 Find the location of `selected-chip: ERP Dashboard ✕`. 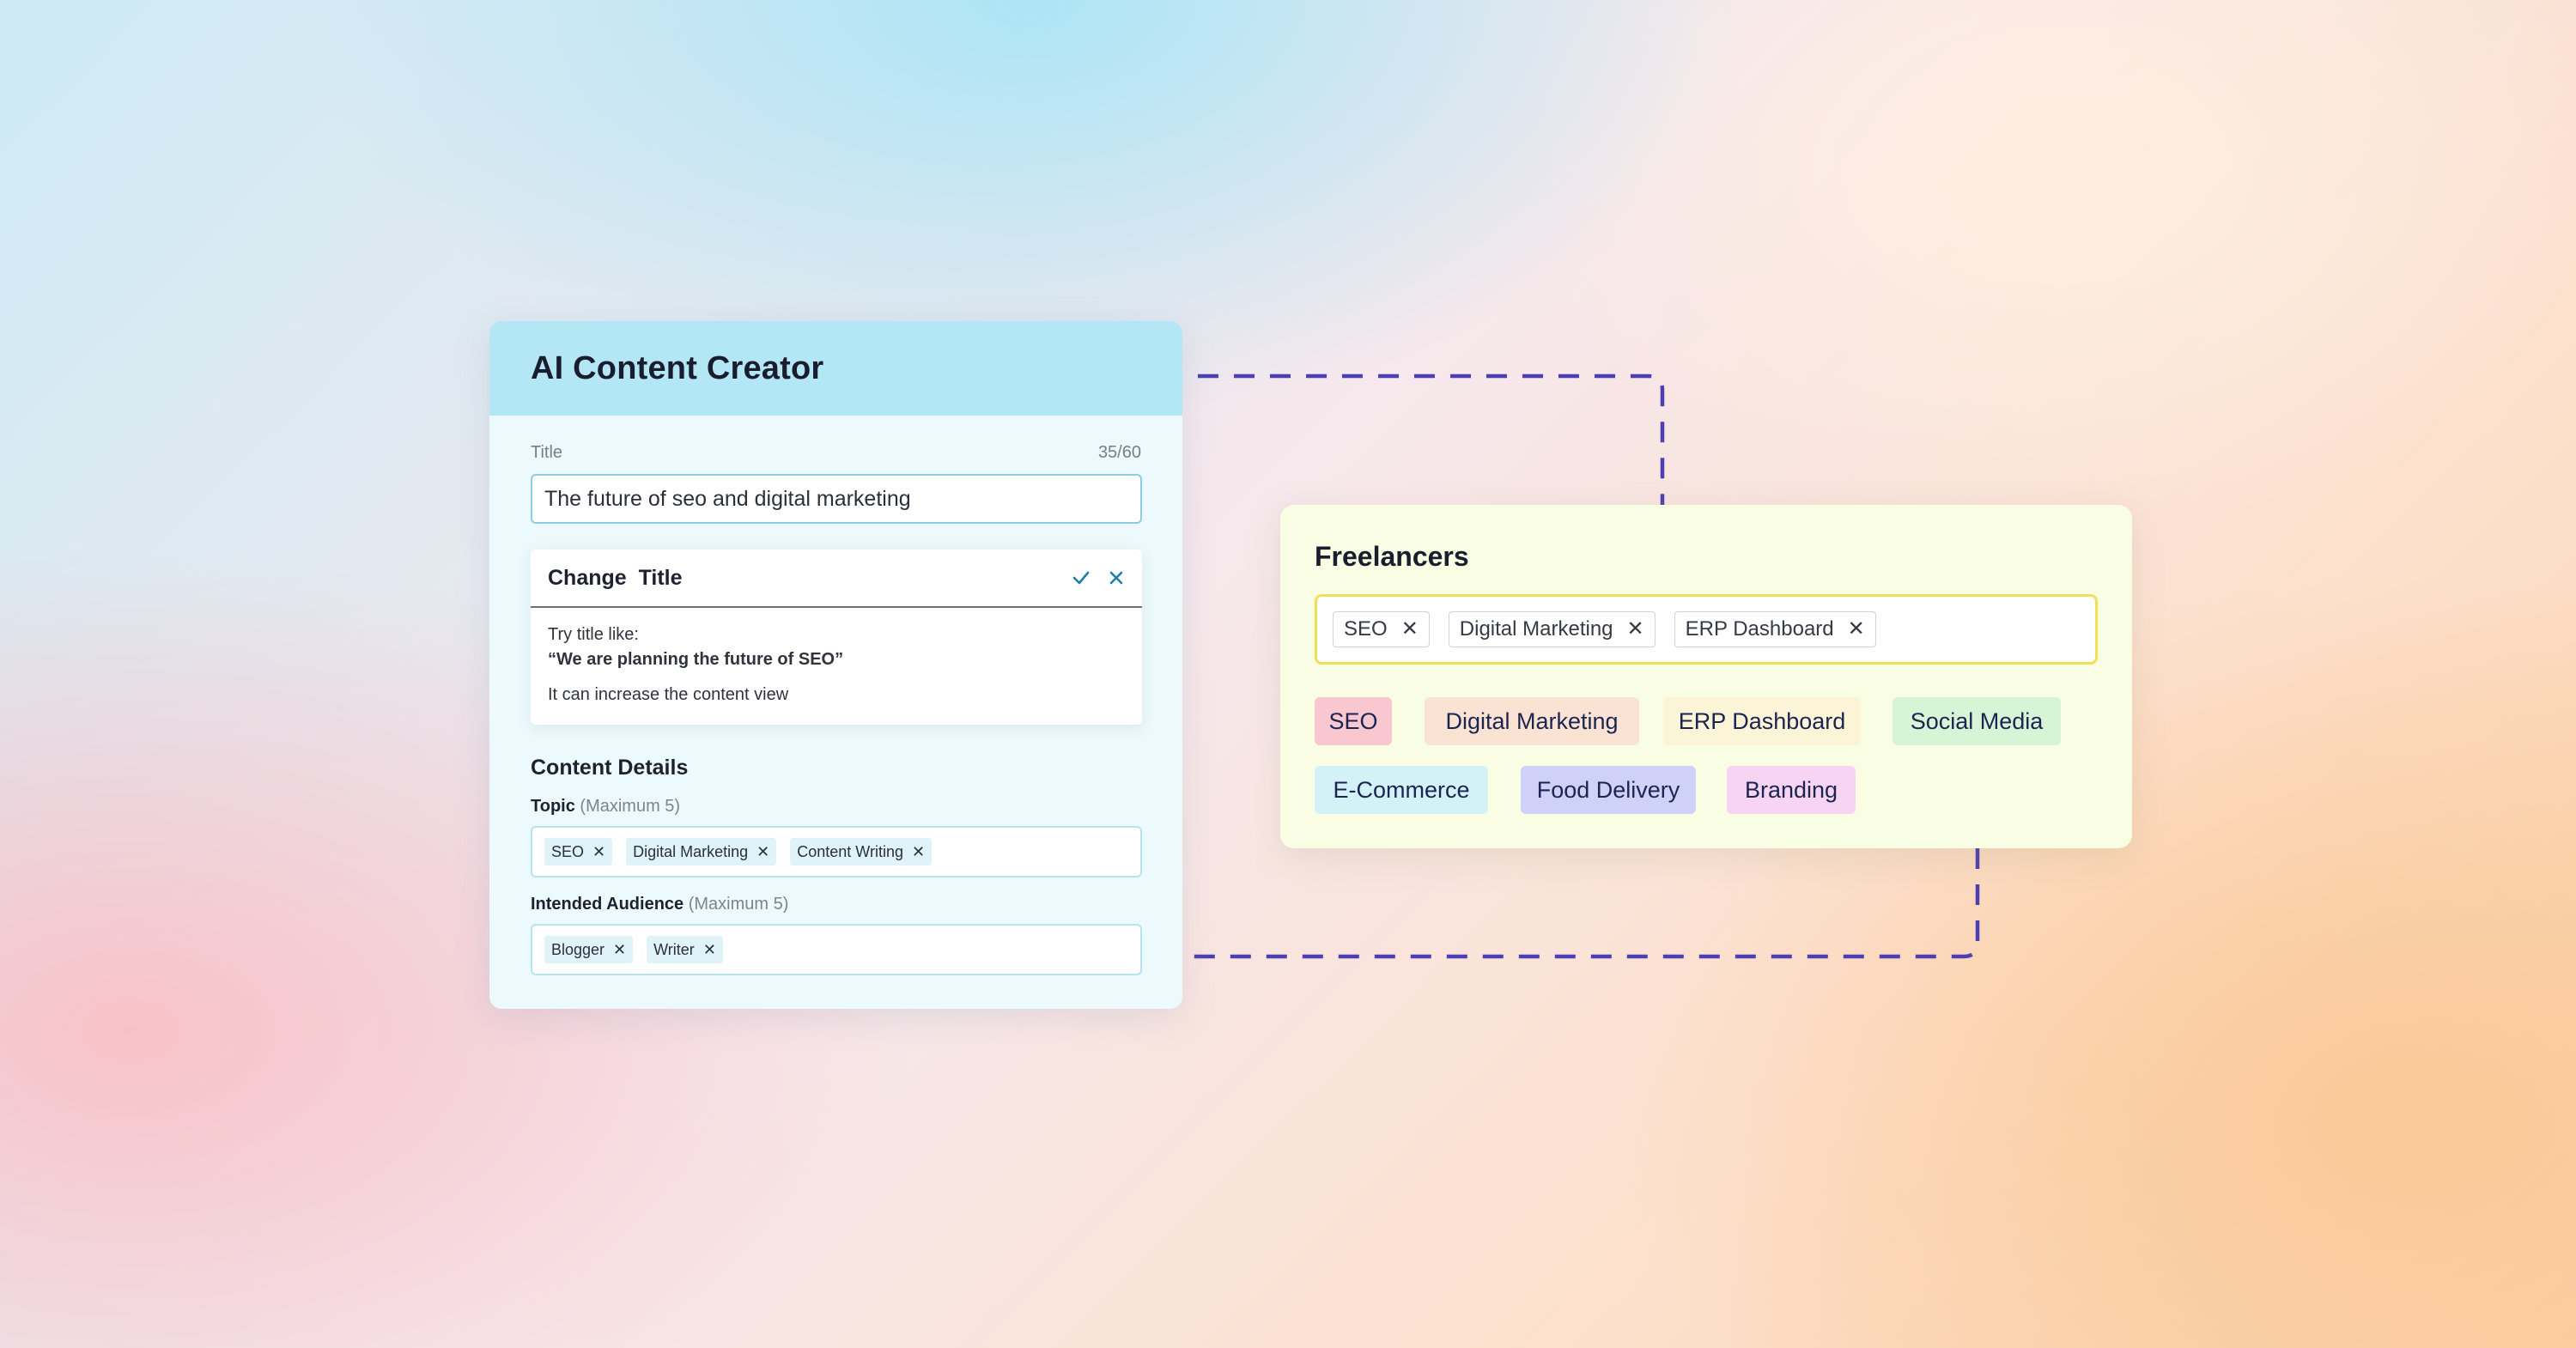

selected-chip: ERP Dashboard ✕ is located at coordinates (1775, 629).